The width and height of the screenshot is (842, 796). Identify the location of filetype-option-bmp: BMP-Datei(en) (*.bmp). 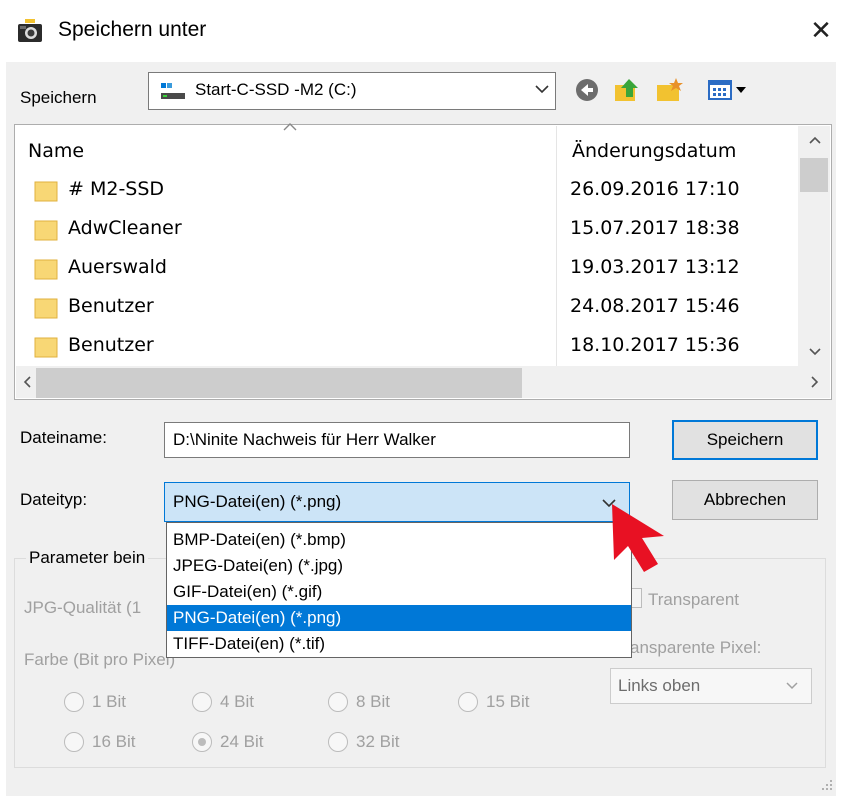
(399, 540).